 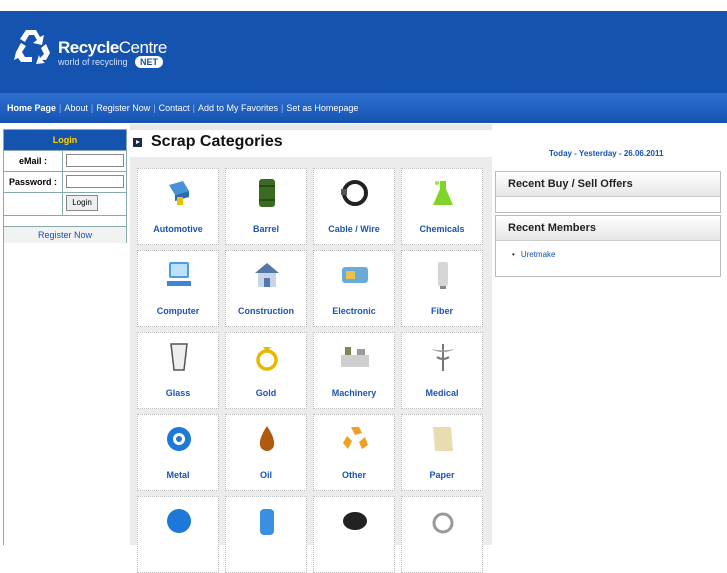 What do you see at coordinates (267, 359) in the screenshot?
I see `gold-icon` at bounding box center [267, 359].